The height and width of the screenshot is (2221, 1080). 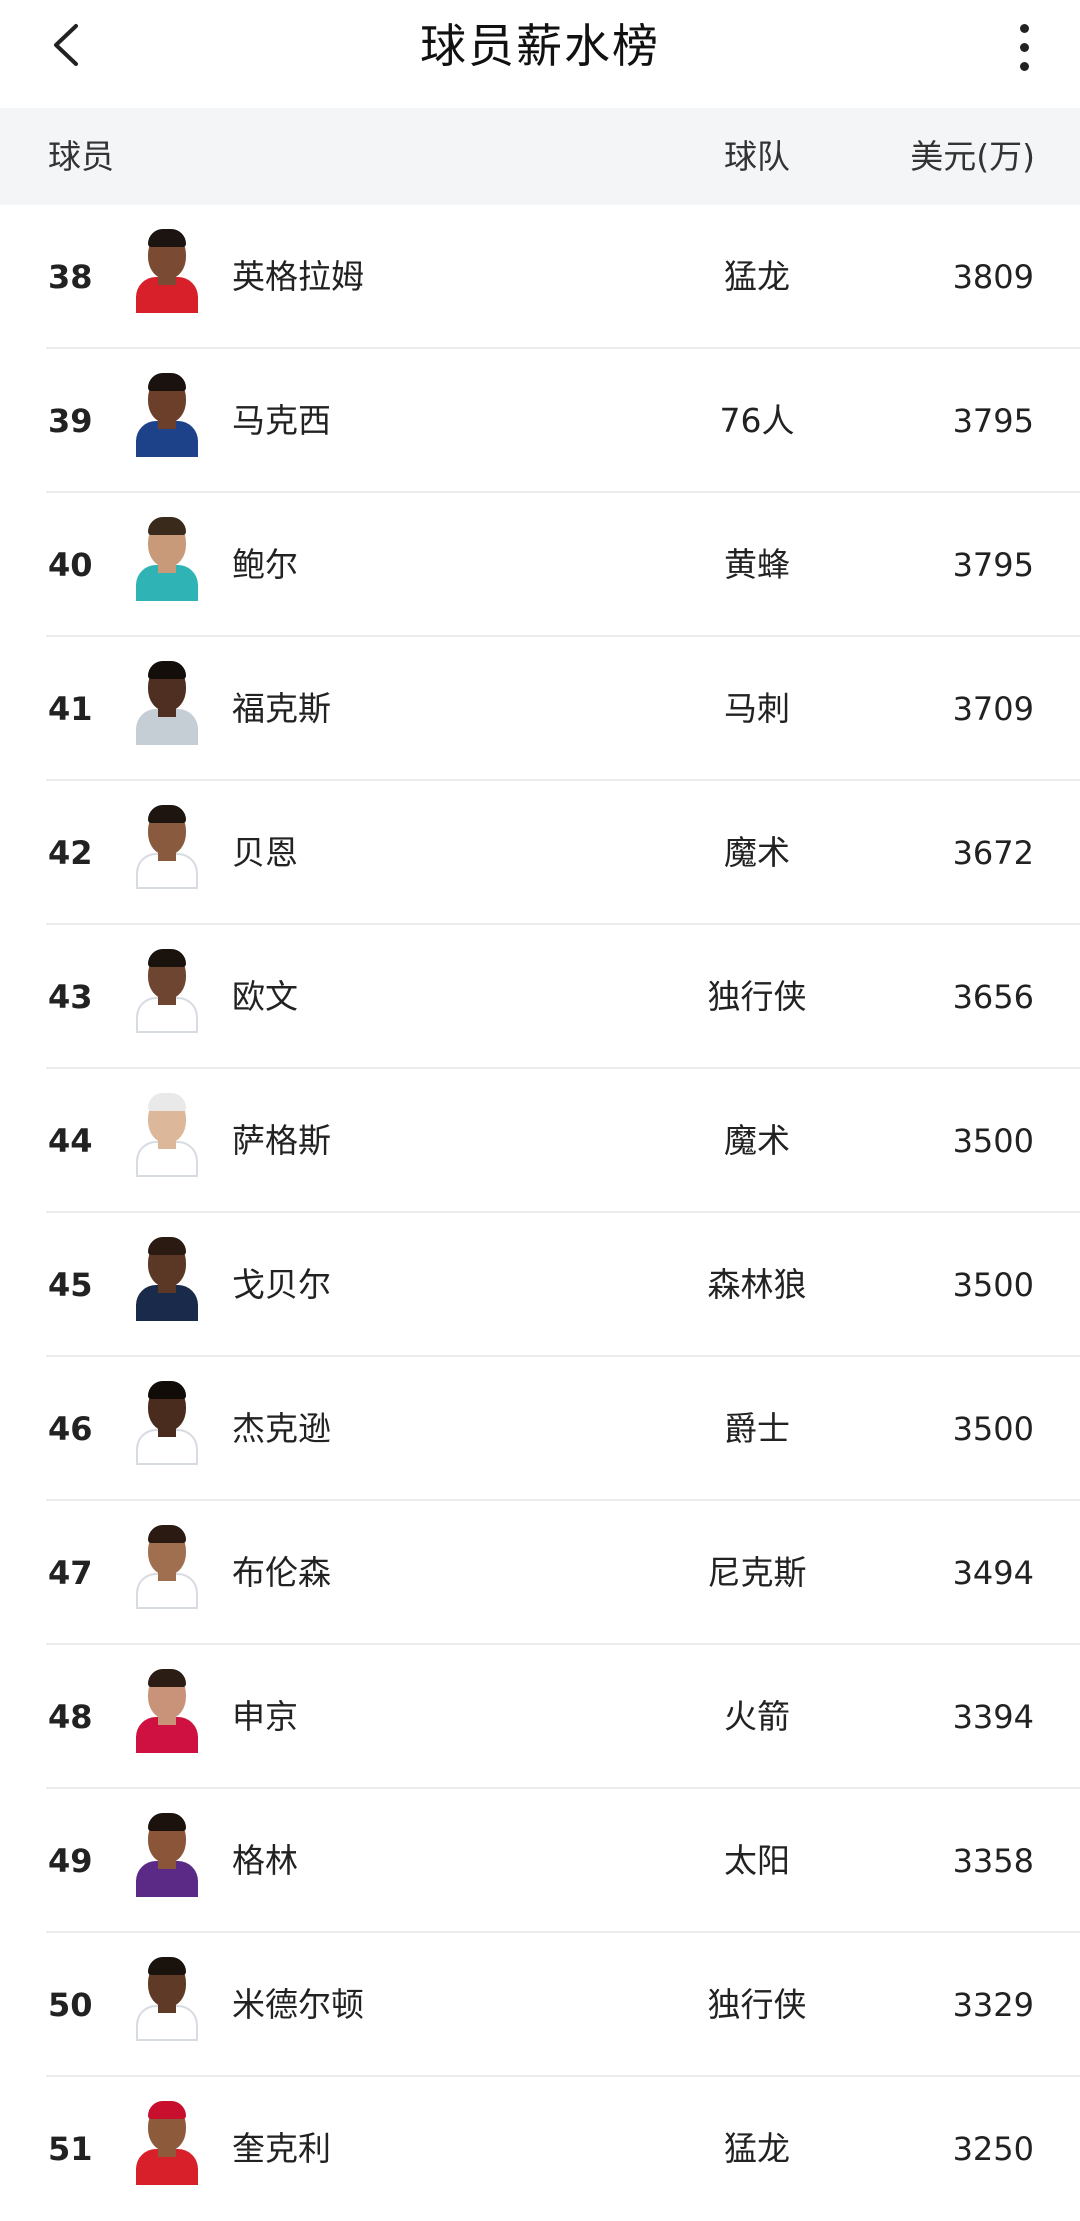 I want to click on player-name: 申京, so click(x=265, y=1717).